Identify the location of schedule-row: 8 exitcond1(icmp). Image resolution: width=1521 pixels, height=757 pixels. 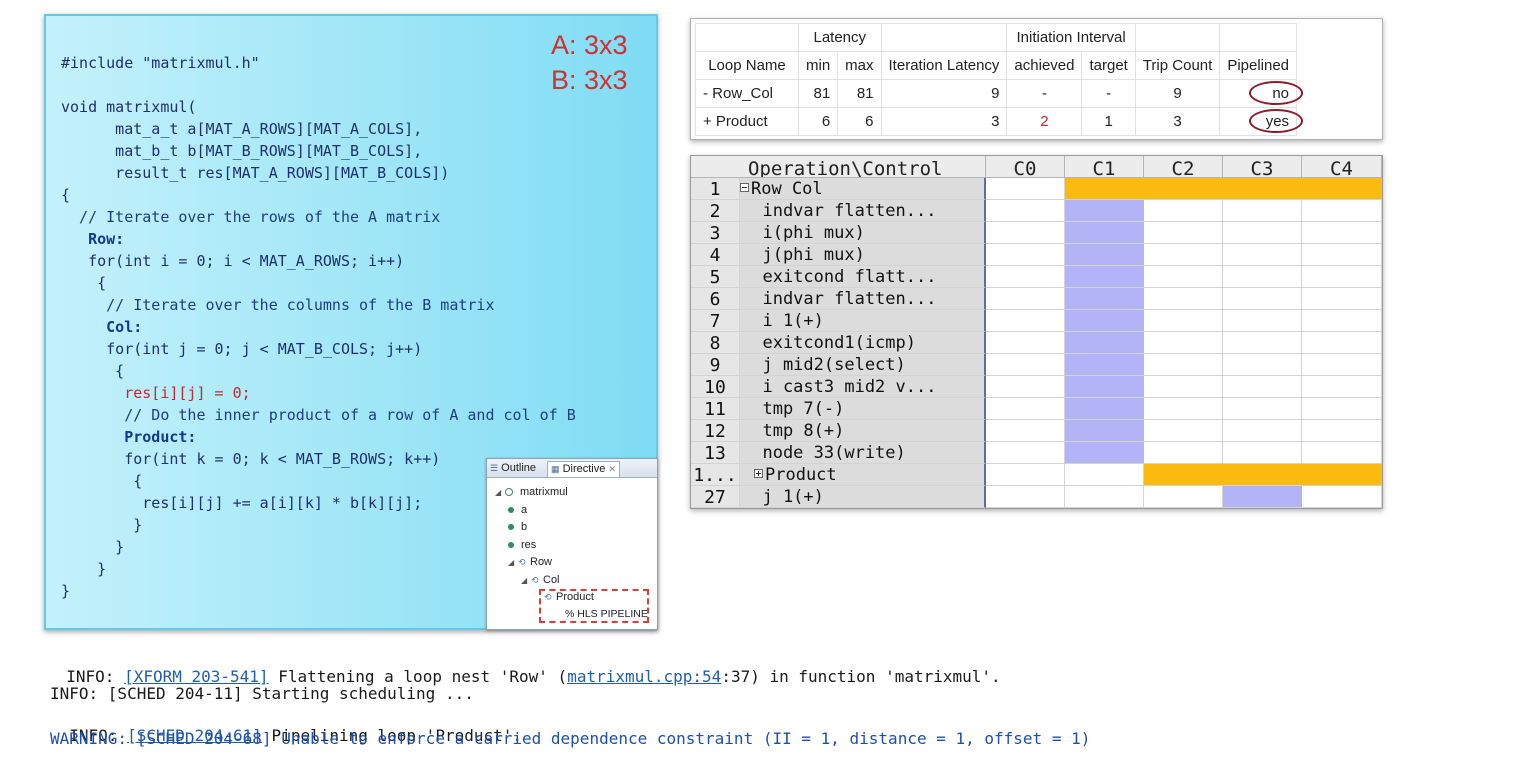
(1036, 343).